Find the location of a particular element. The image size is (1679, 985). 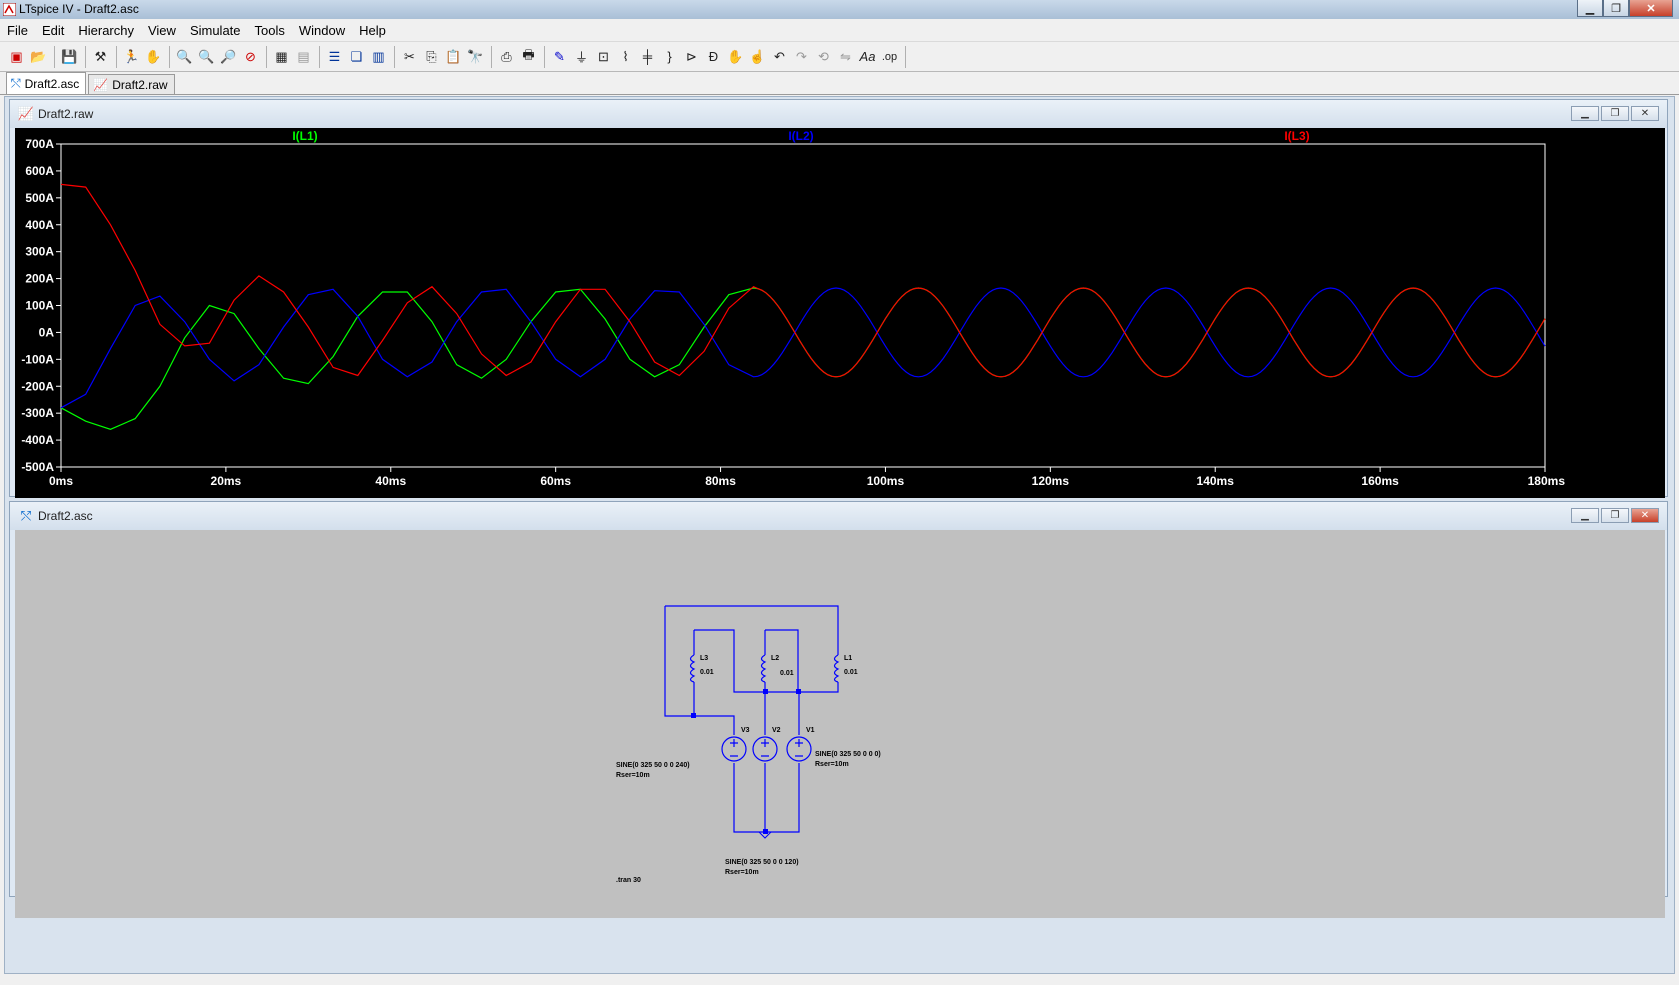

menu-window: Window is located at coordinates (322, 30).